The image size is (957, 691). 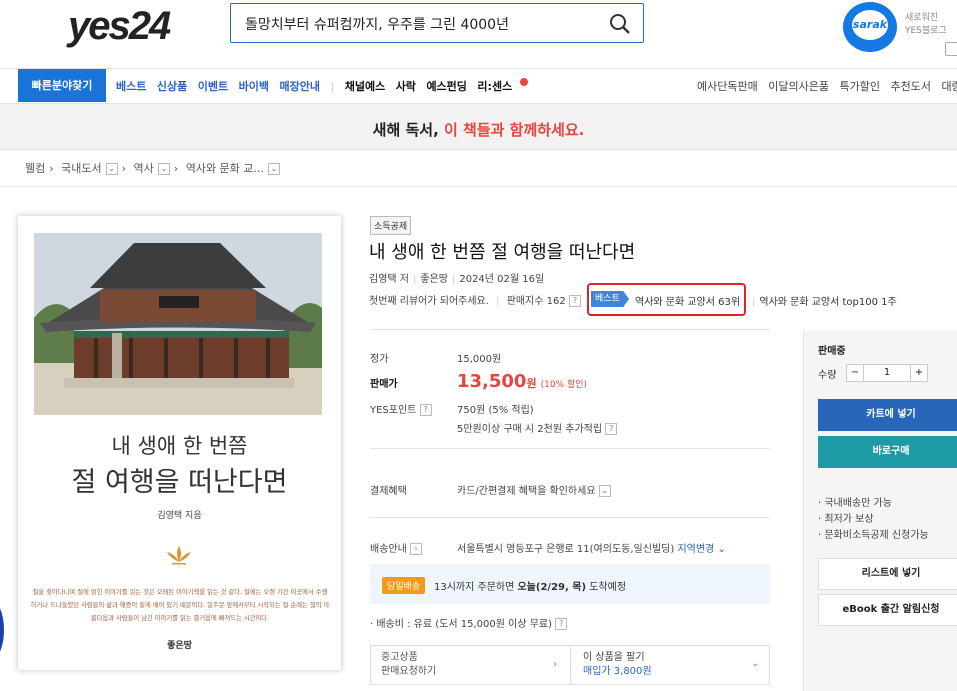 I want to click on sarak-line1: 새로워진, so click(x=922, y=18).